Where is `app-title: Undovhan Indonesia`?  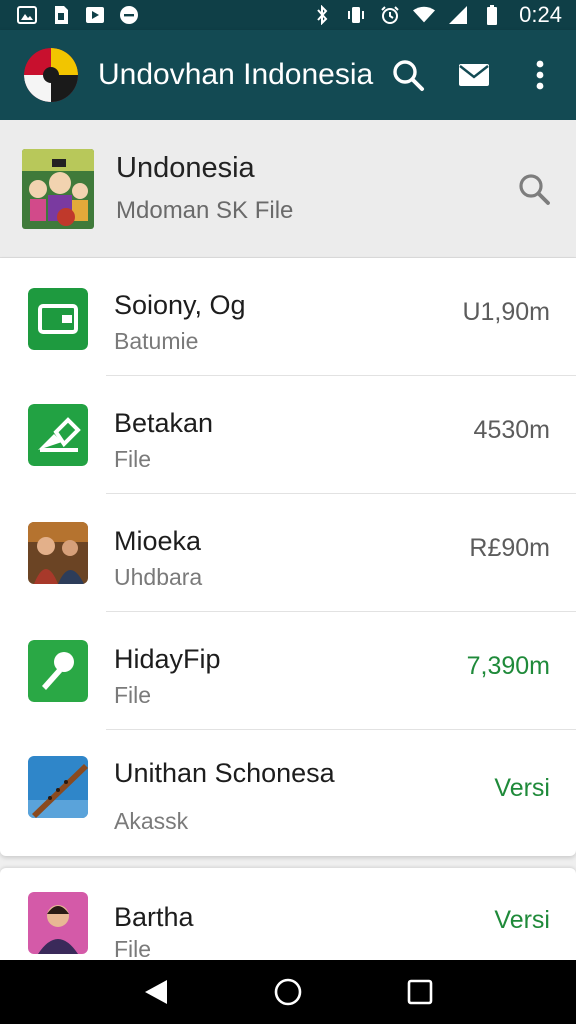
app-title: Undovhan Indonesia is located at coordinates (236, 74).